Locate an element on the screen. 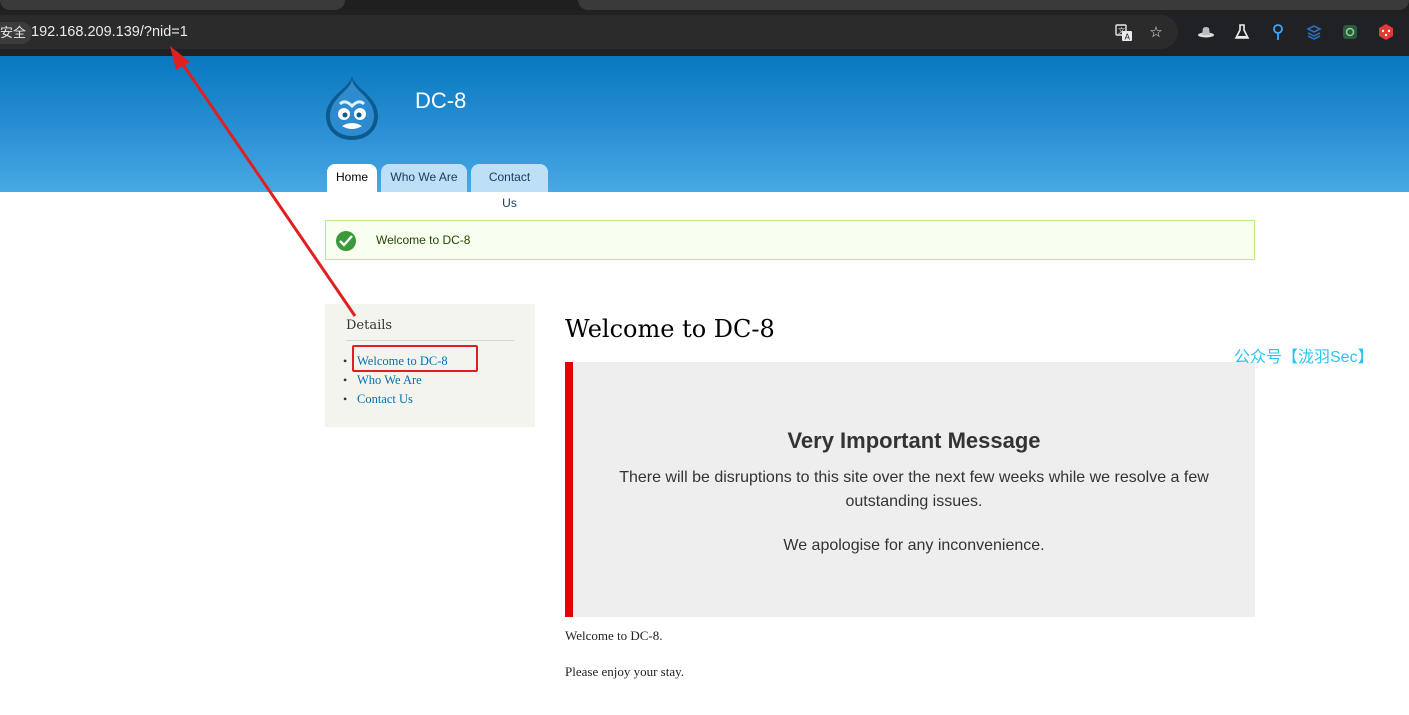  extension-icon is located at coordinates (1314, 32).